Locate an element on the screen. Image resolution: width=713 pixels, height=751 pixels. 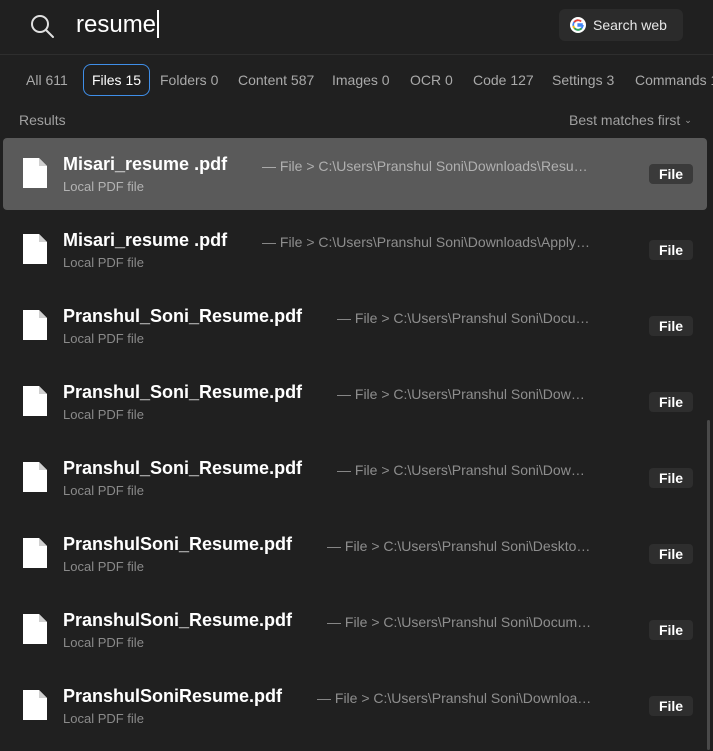
results-heading: Results is located at coordinates (42, 120).